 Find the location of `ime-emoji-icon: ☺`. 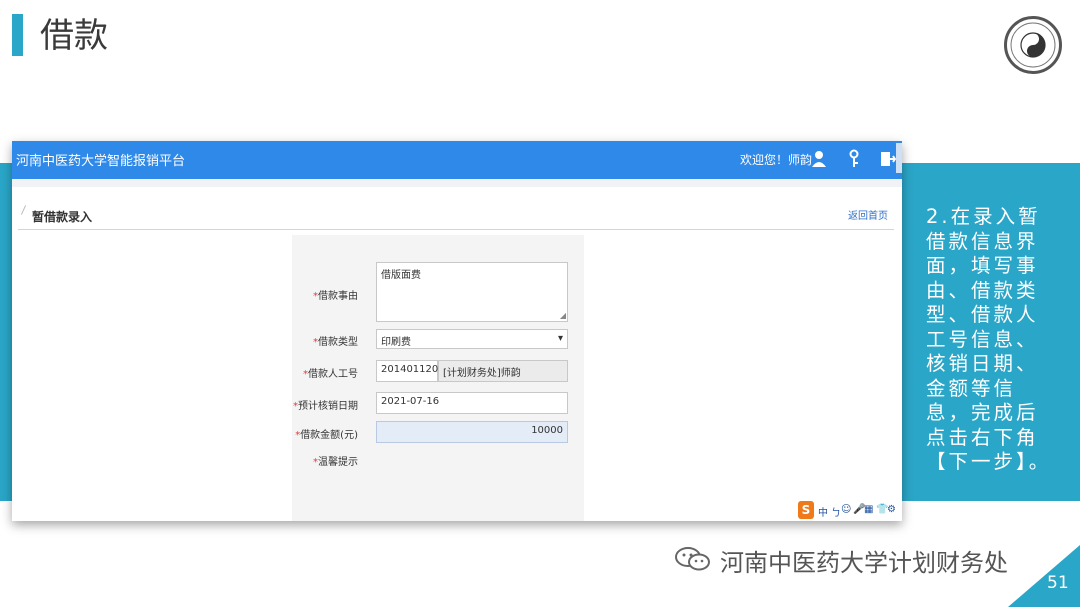

ime-emoji-icon: ☺ is located at coordinates (846, 509).